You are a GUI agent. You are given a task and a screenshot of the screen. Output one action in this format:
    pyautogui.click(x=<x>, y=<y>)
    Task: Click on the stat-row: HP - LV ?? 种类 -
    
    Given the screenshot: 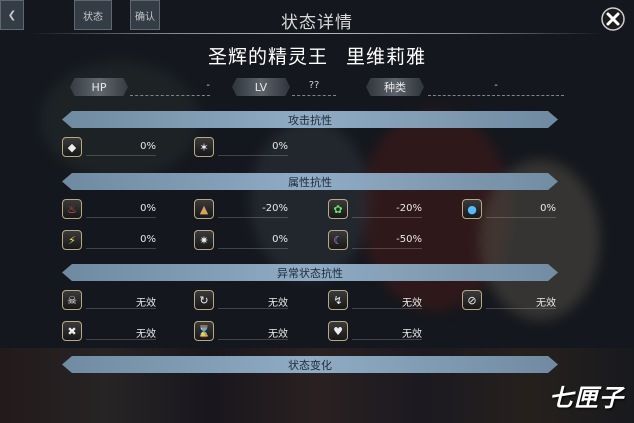 What is the action you would take?
    pyautogui.click(x=317, y=88)
    